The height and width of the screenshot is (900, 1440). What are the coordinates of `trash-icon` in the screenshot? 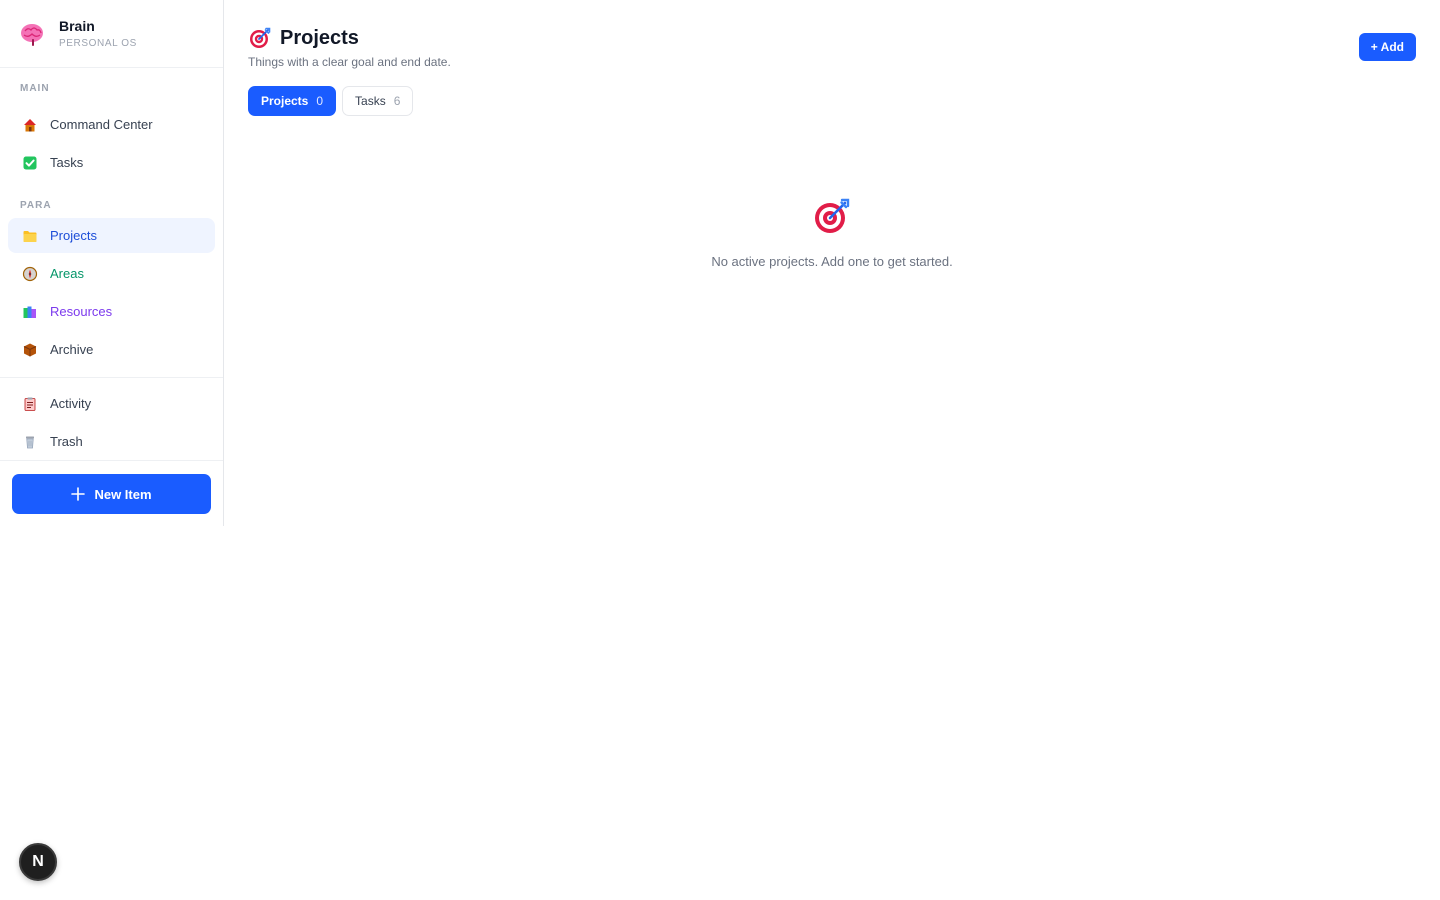 It's located at (30, 442).